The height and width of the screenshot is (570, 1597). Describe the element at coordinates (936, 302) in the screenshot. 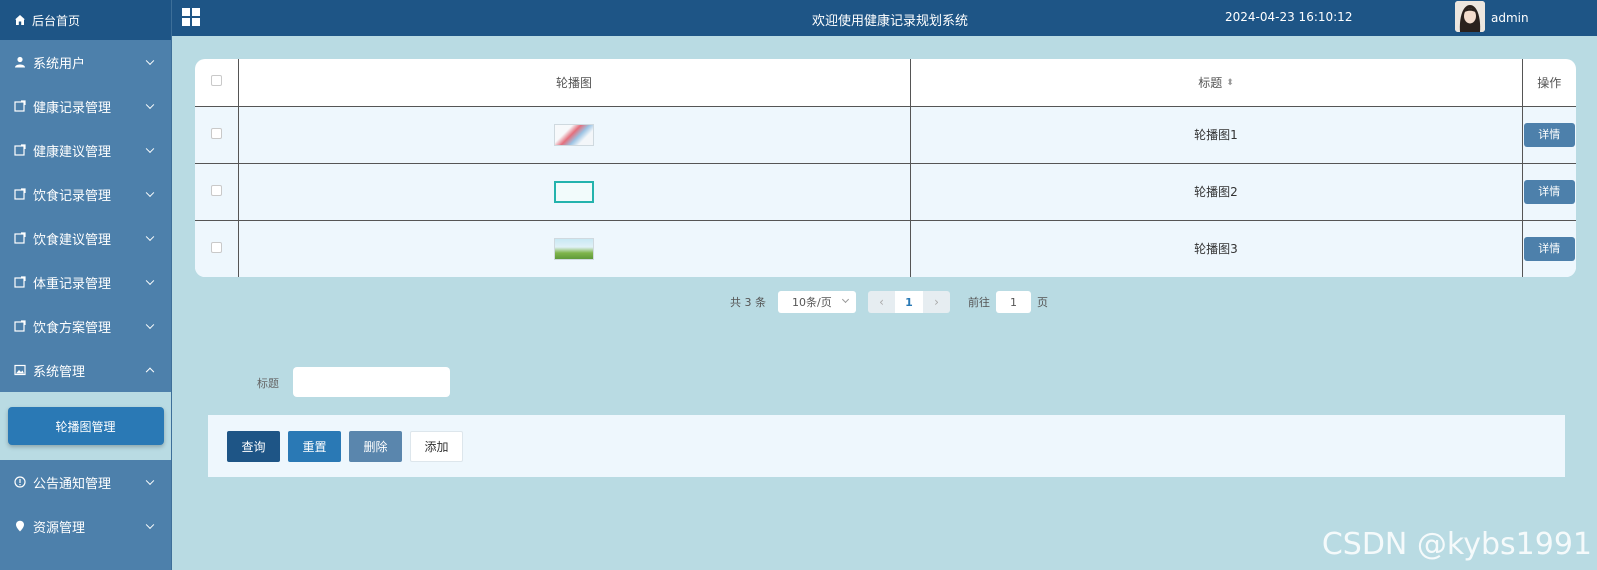

I see `next-page-button: ›` at that location.